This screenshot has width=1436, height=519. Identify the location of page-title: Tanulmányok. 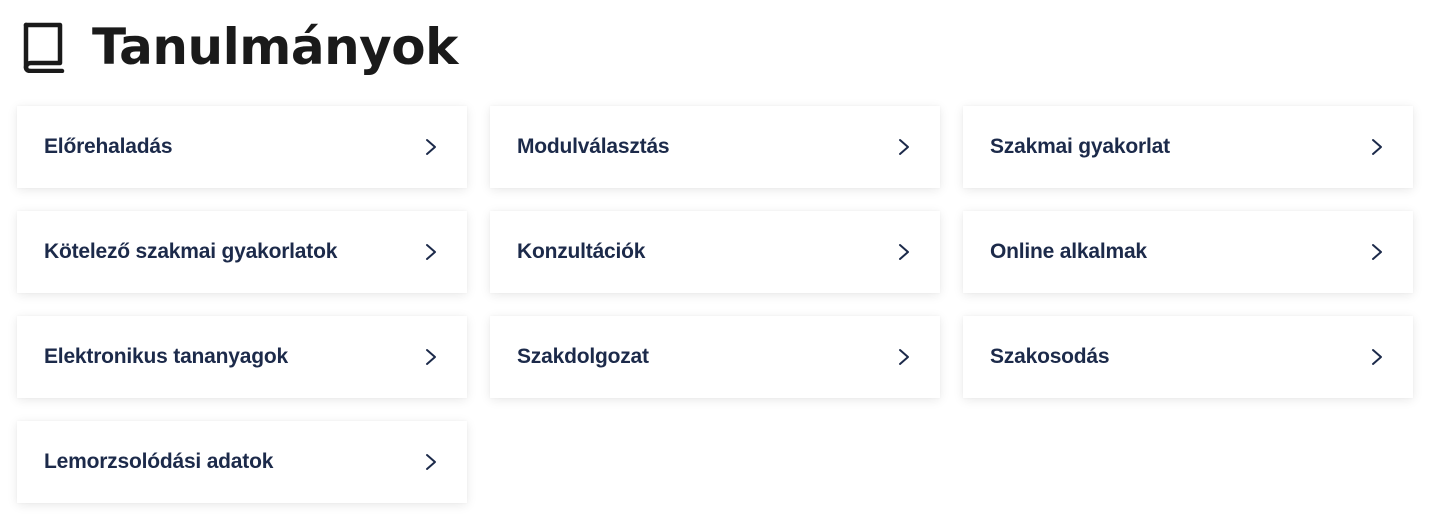
(275, 47).